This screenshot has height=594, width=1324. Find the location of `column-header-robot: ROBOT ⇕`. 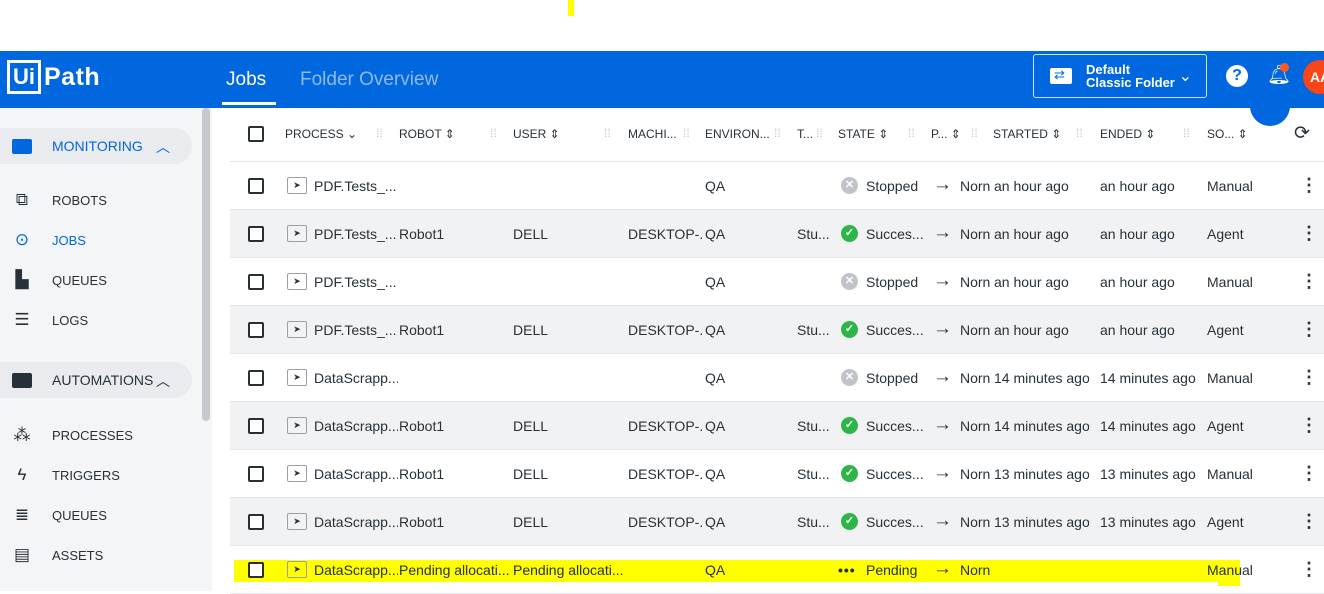

column-header-robot: ROBOT ⇕ is located at coordinates (427, 134).